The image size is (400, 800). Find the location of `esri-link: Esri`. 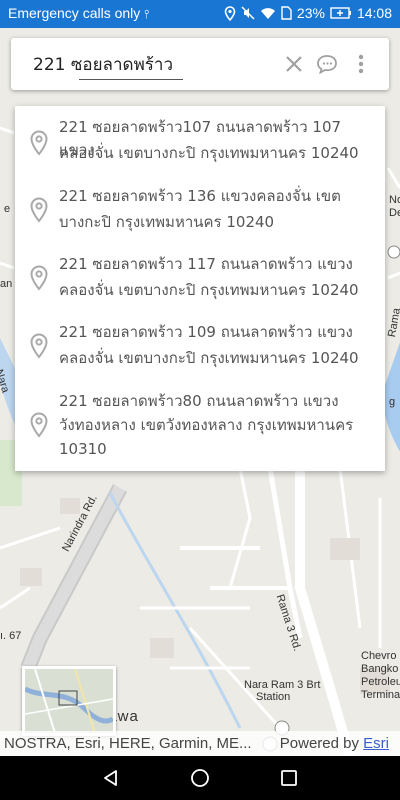

esri-link: Esri is located at coordinates (376, 743).